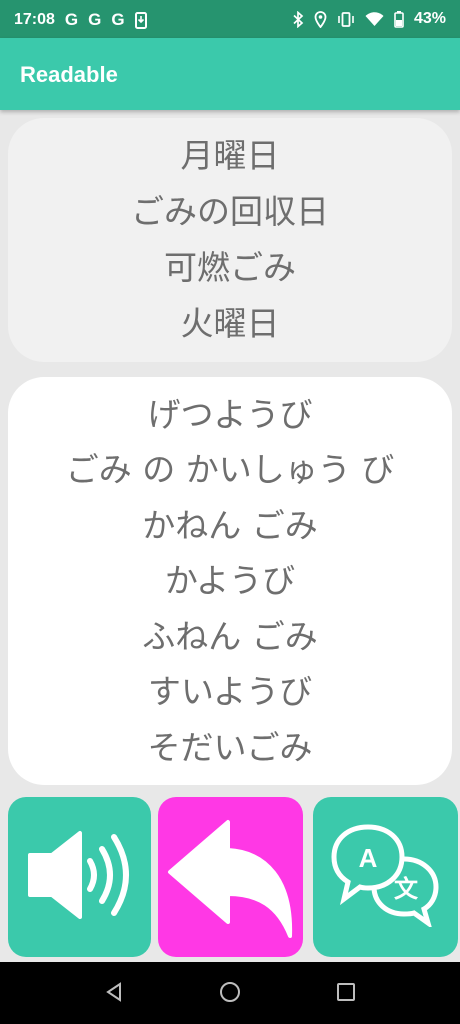 This screenshot has height=1024, width=460. Describe the element at coordinates (230, 747) in the screenshot. I see `kana-line: そだいごみ` at that location.